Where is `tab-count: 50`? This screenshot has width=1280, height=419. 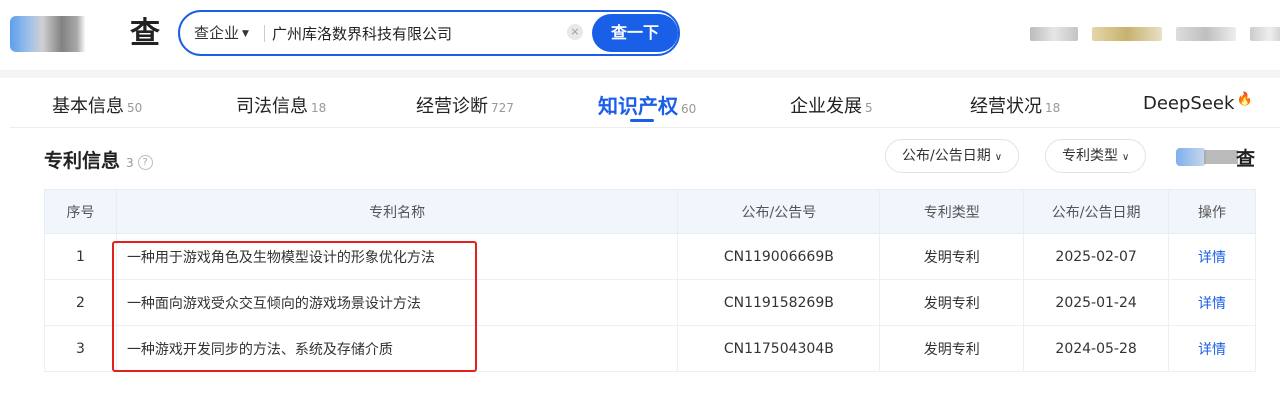
tab-count: 50 is located at coordinates (135, 108).